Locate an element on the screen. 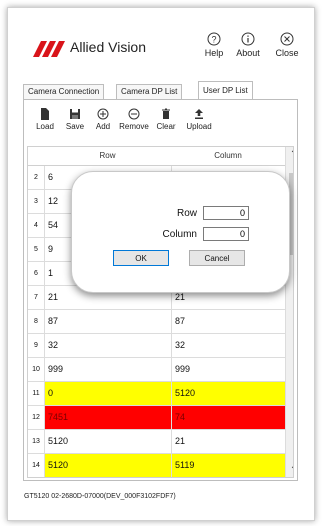 The height and width of the screenshot is (526, 322). table-row: 10 999 999 is located at coordinates (160, 370).